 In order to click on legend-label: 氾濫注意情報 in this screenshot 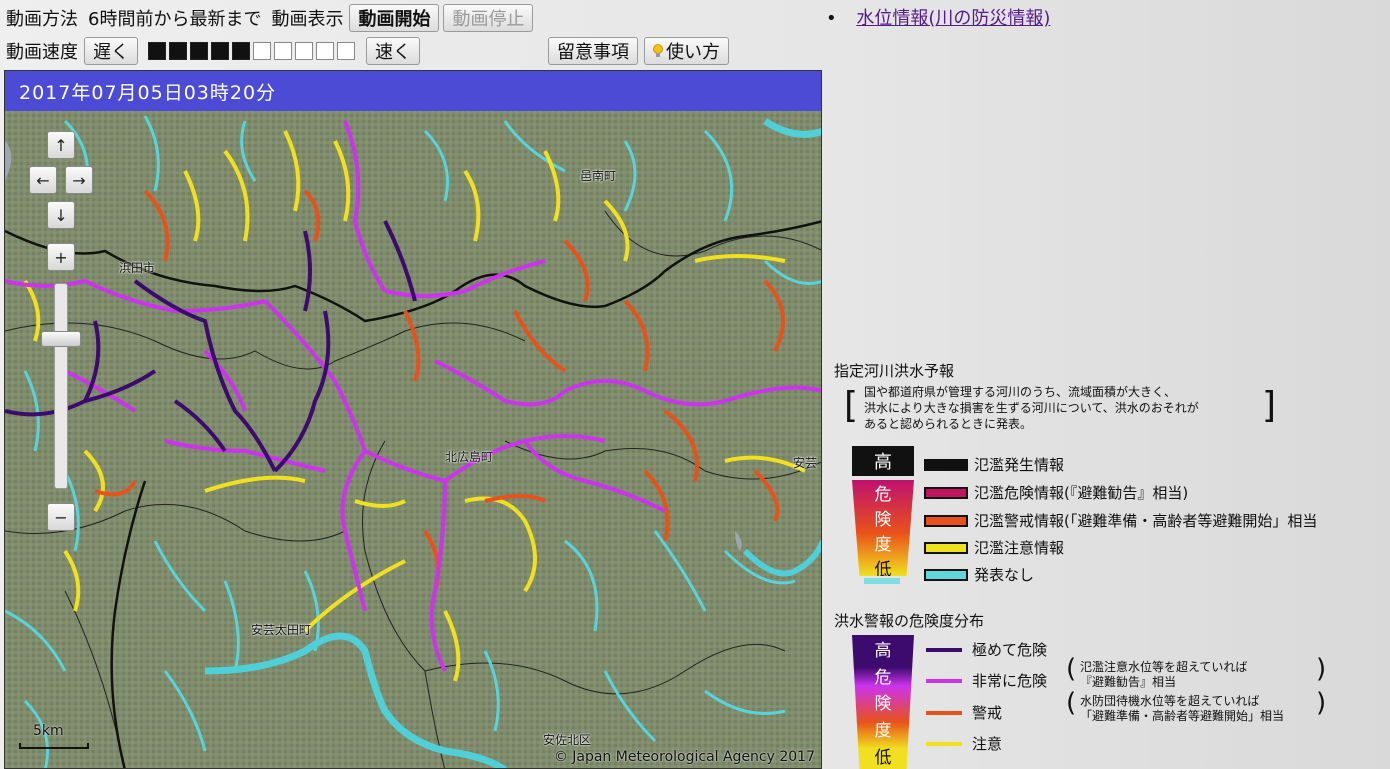, I will do `click(1019, 548)`.